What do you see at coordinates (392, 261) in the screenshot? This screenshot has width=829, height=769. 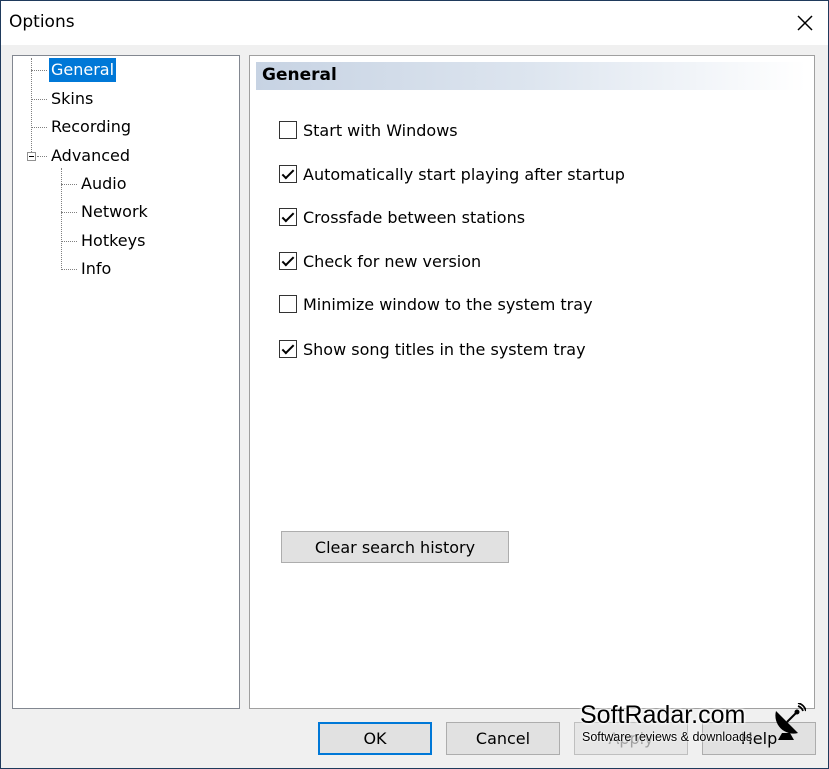 I see `option-label: Check for new version` at bounding box center [392, 261].